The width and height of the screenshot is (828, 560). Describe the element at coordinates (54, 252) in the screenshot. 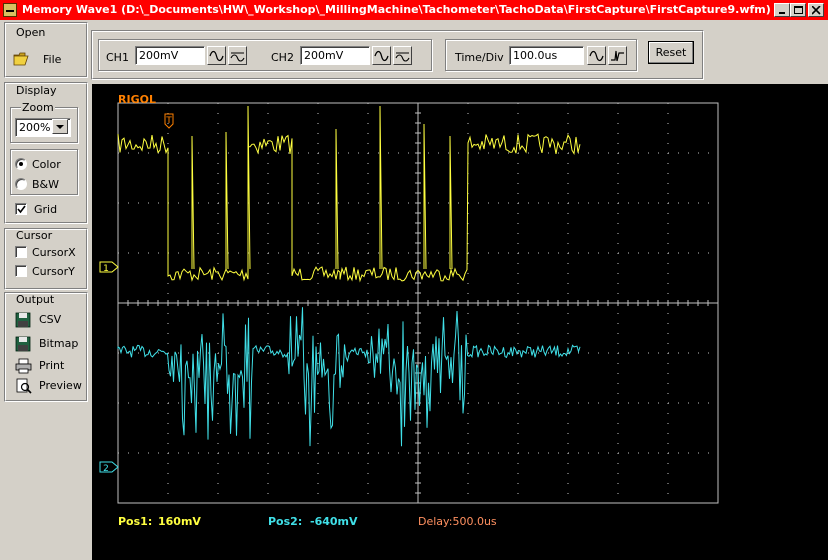

I see `cursor-x-label: CursorX` at that location.